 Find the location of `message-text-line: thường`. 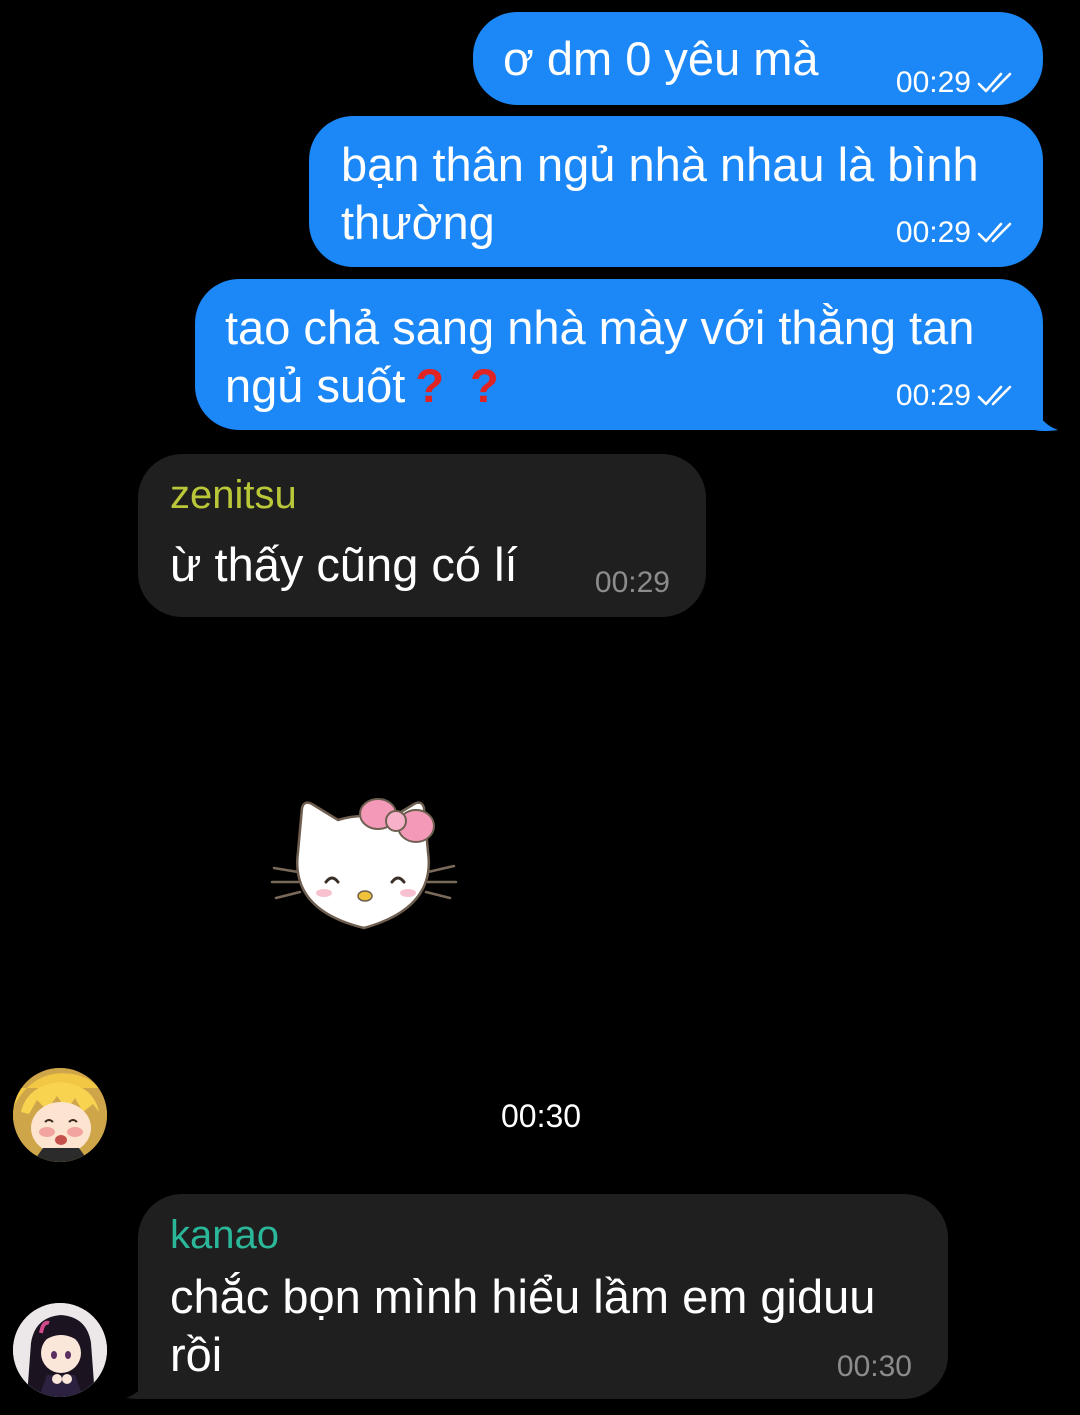

message-text-line: thường is located at coordinates (418, 222).